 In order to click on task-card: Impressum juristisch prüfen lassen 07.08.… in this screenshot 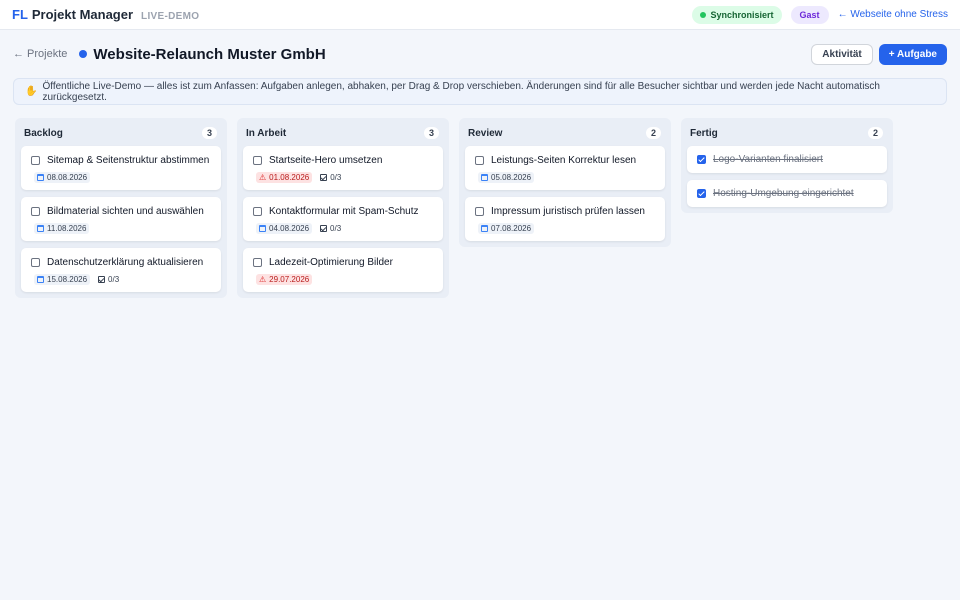, I will do `click(565, 219)`.